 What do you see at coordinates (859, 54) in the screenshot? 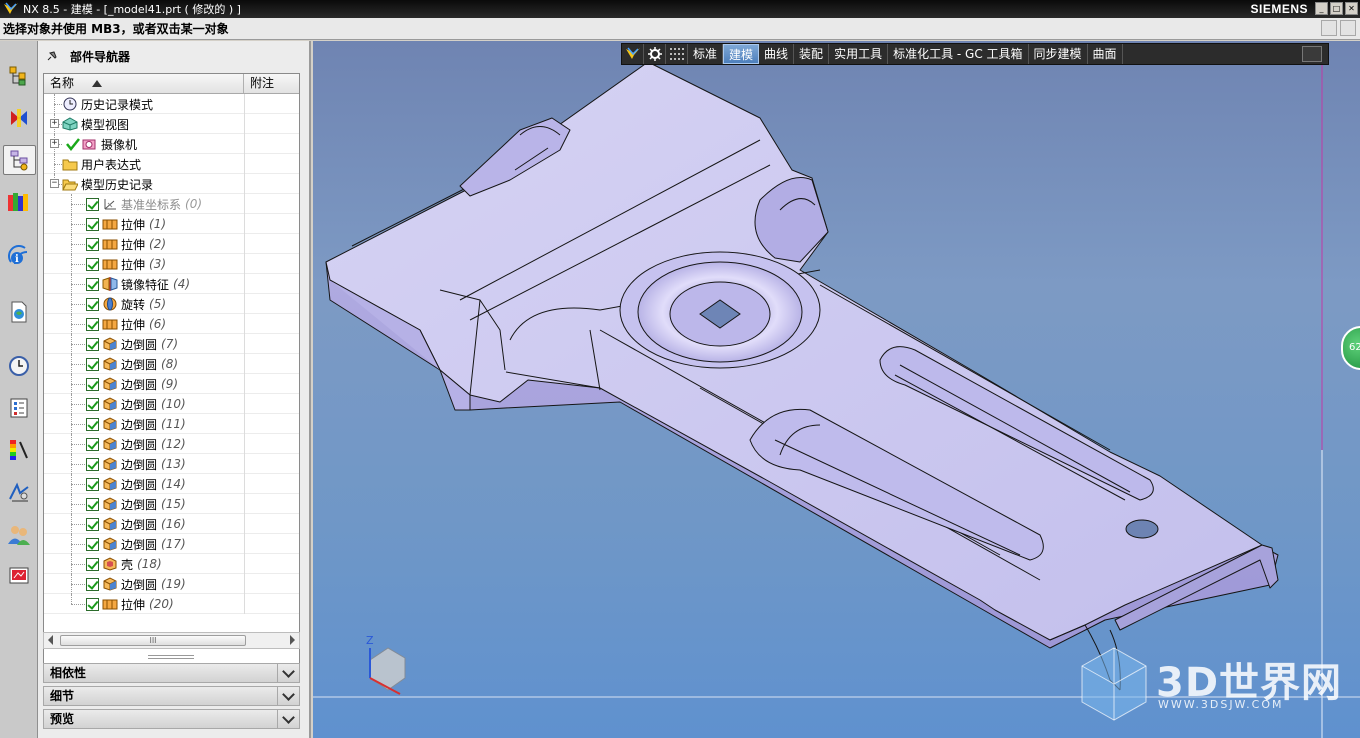
I see `tab-utilities: 实用工具` at bounding box center [859, 54].